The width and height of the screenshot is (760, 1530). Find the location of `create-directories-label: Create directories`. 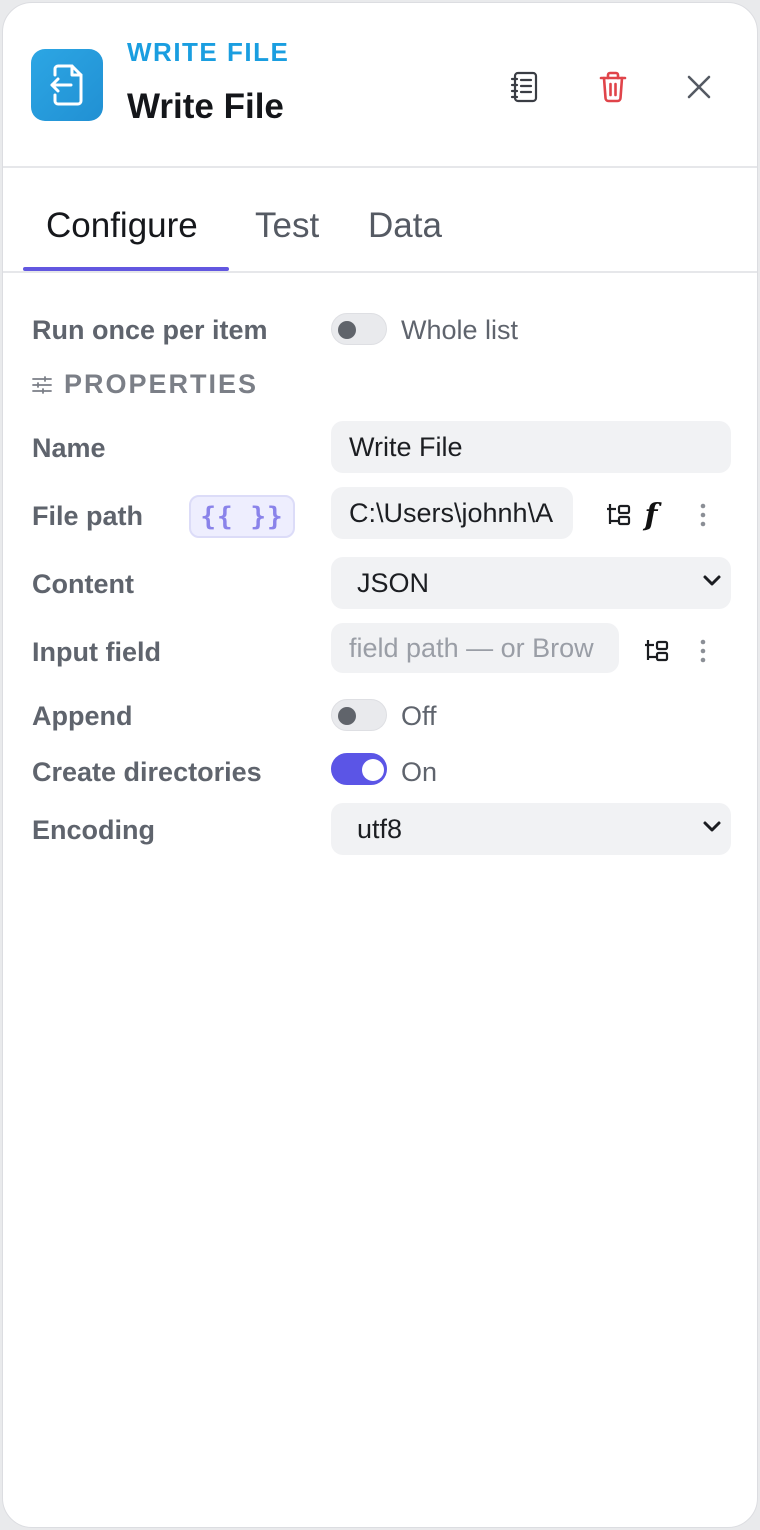

create-directories-label: Create directories is located at coordinates (147, 772).